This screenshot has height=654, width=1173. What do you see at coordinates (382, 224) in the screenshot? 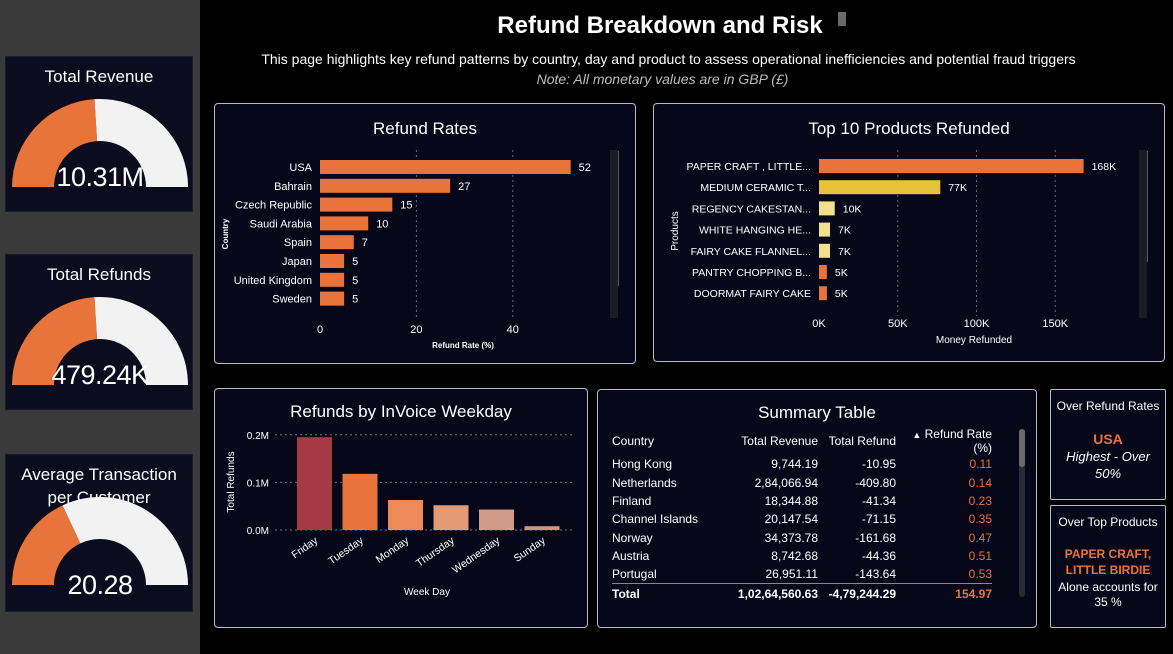
I see `data-label: 10` at bounding box center [382, 224].